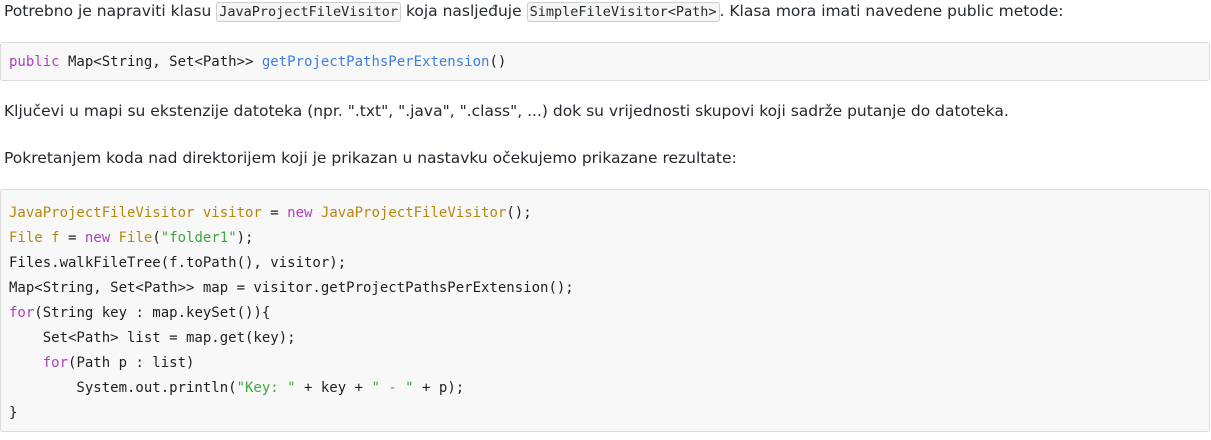 This screenshot has height=440, width=1211. Describe the element at coordinates (375, 62) in the screenshot. I see `signature-method-name: getProjectPathsPerExtension` at that location.